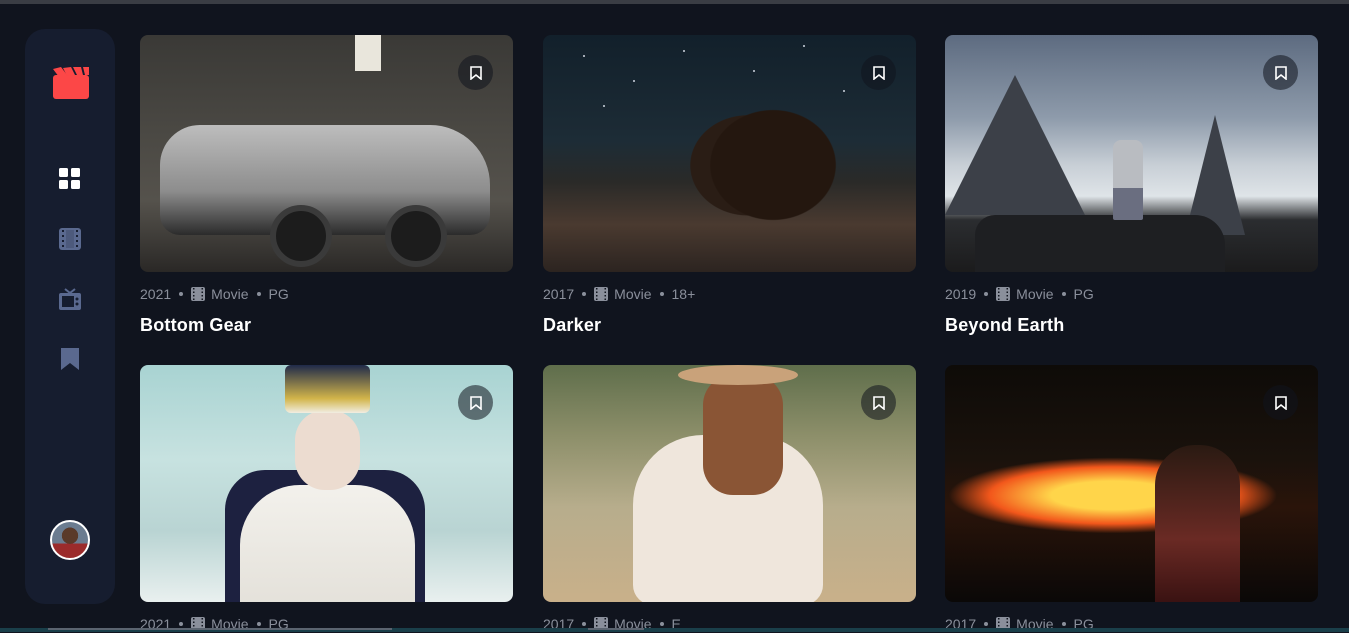 This screenshot has height=633, width=1349. I want to click on media-card: 2021 Movie PG, so click(326, 499).